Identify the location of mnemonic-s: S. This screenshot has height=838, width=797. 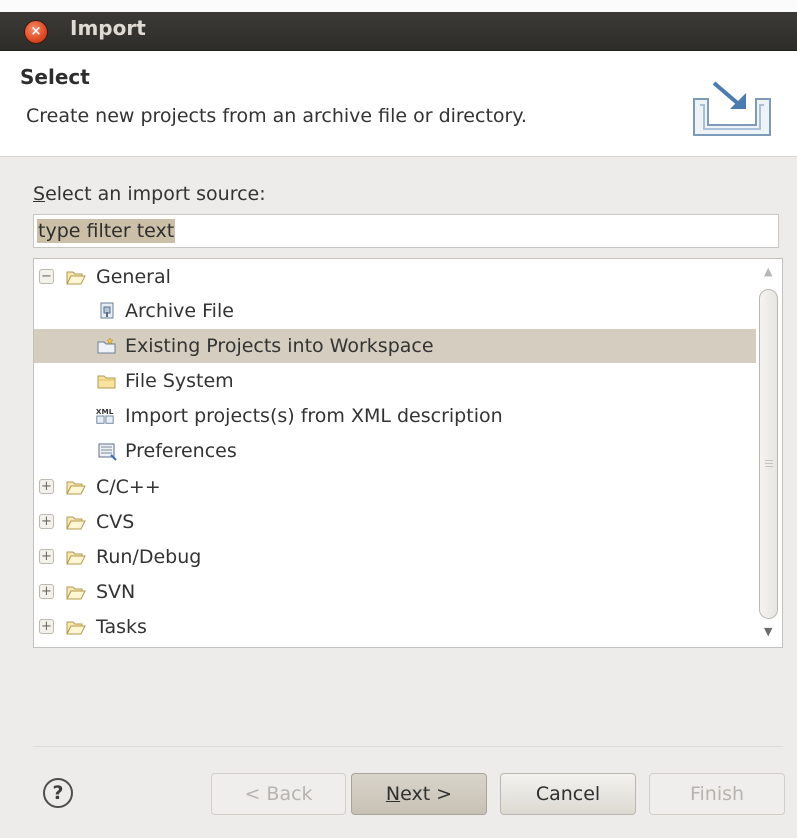
(39, 194).